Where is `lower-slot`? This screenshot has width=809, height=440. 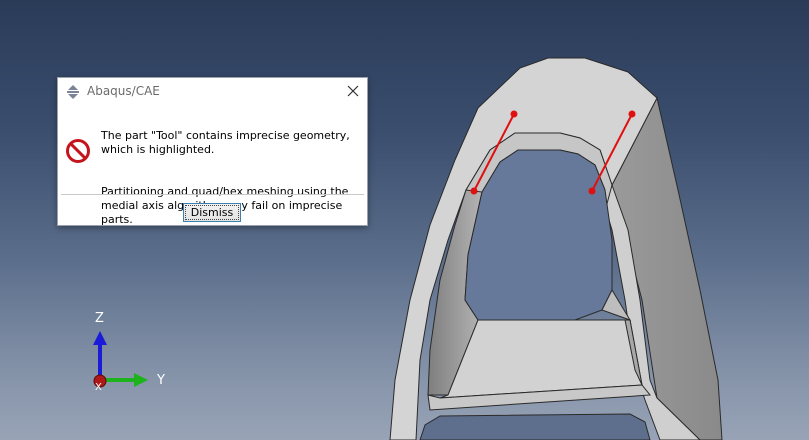 lower-slot is located at coordinates (535, 426).